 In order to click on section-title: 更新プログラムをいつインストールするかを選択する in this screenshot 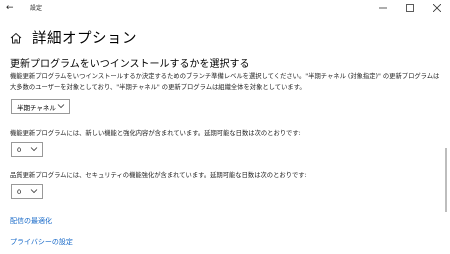, I will do `click(130, 64)`.